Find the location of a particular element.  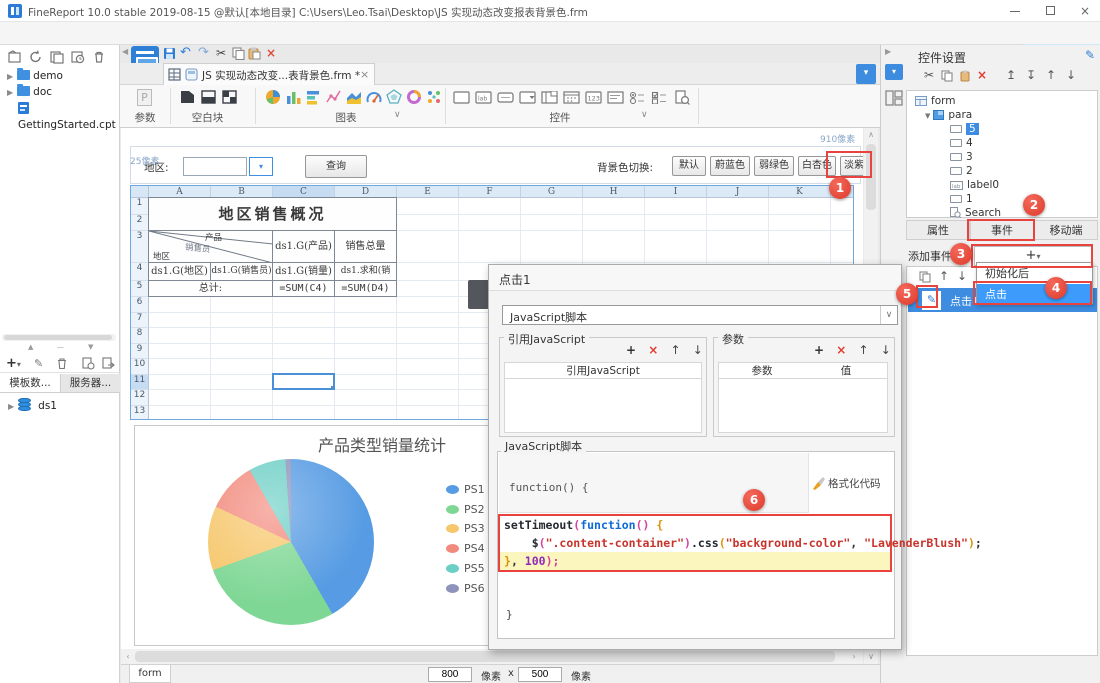

bg-button-azure: 蔚蓝色 is located at coordinates (730, 166).